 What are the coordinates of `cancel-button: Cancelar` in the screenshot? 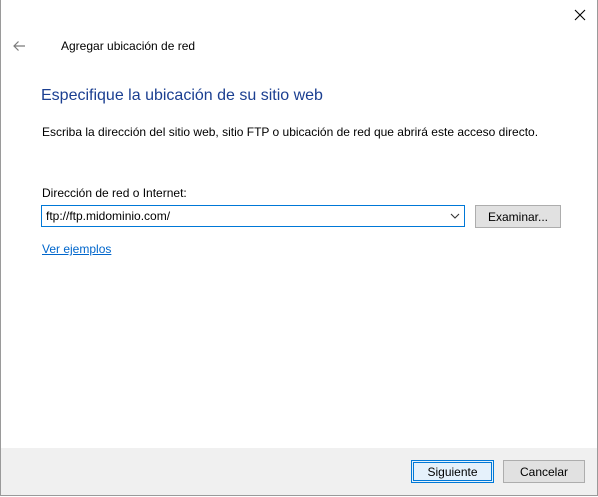 It's located at (544, 471).